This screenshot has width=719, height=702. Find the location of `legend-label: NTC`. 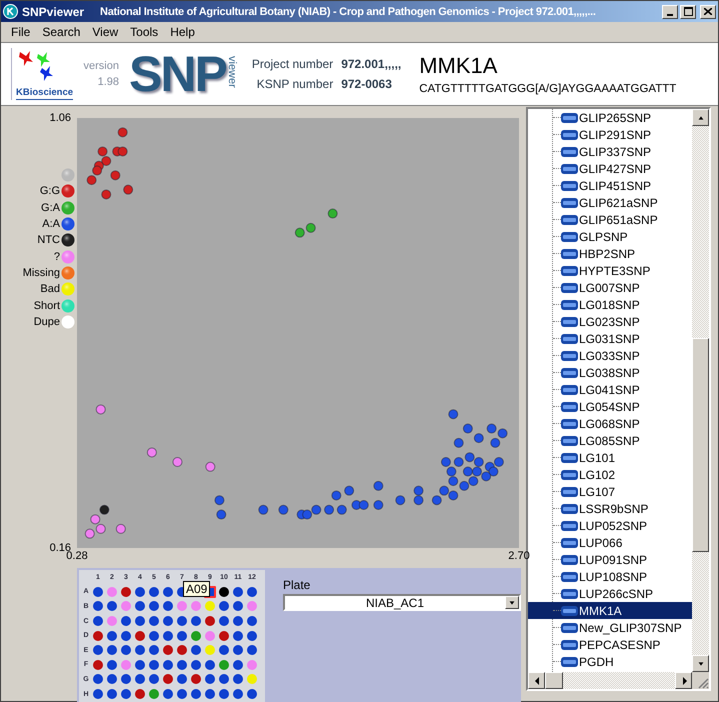

legend-label: NTC is located at coordinates (48, 240).